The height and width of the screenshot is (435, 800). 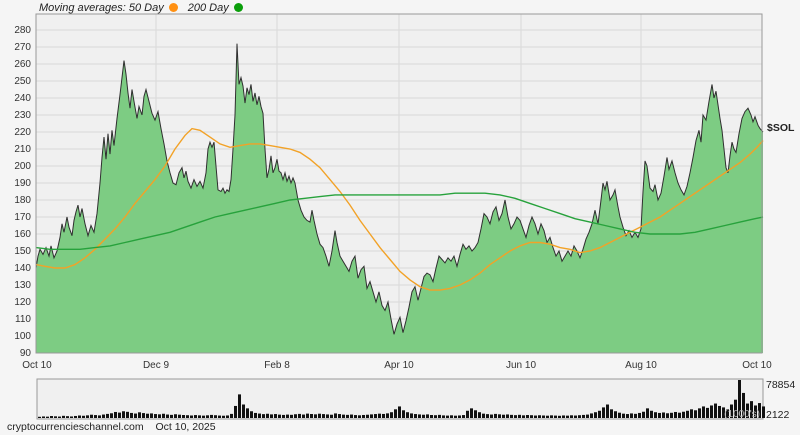 What do you see at coordinates (641, 365) in the screenshot?
I see `x-tick-label: Aug 10` at bounding box center [641, 365].